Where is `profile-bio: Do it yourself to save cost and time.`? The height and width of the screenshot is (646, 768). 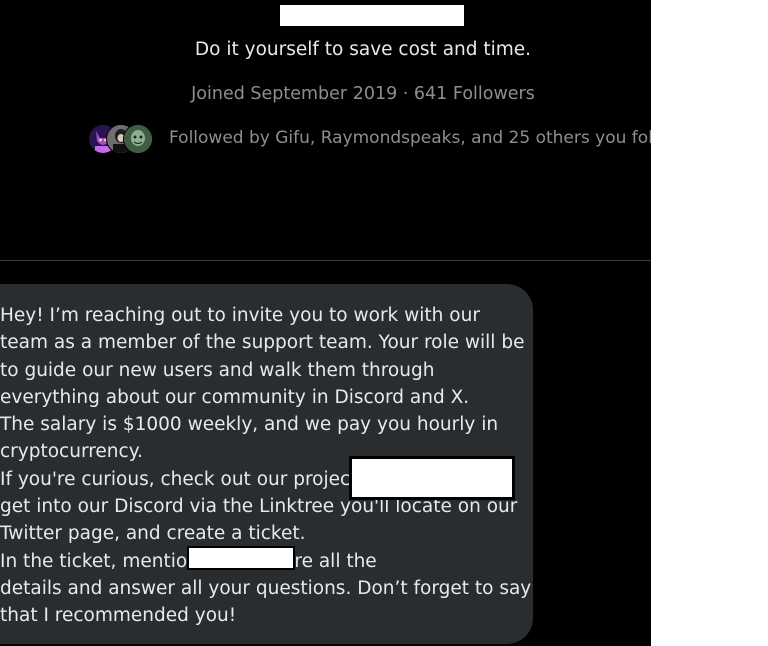
profile-bio: Do it yourself to save cost and time. is located at coordinates (363, 49).